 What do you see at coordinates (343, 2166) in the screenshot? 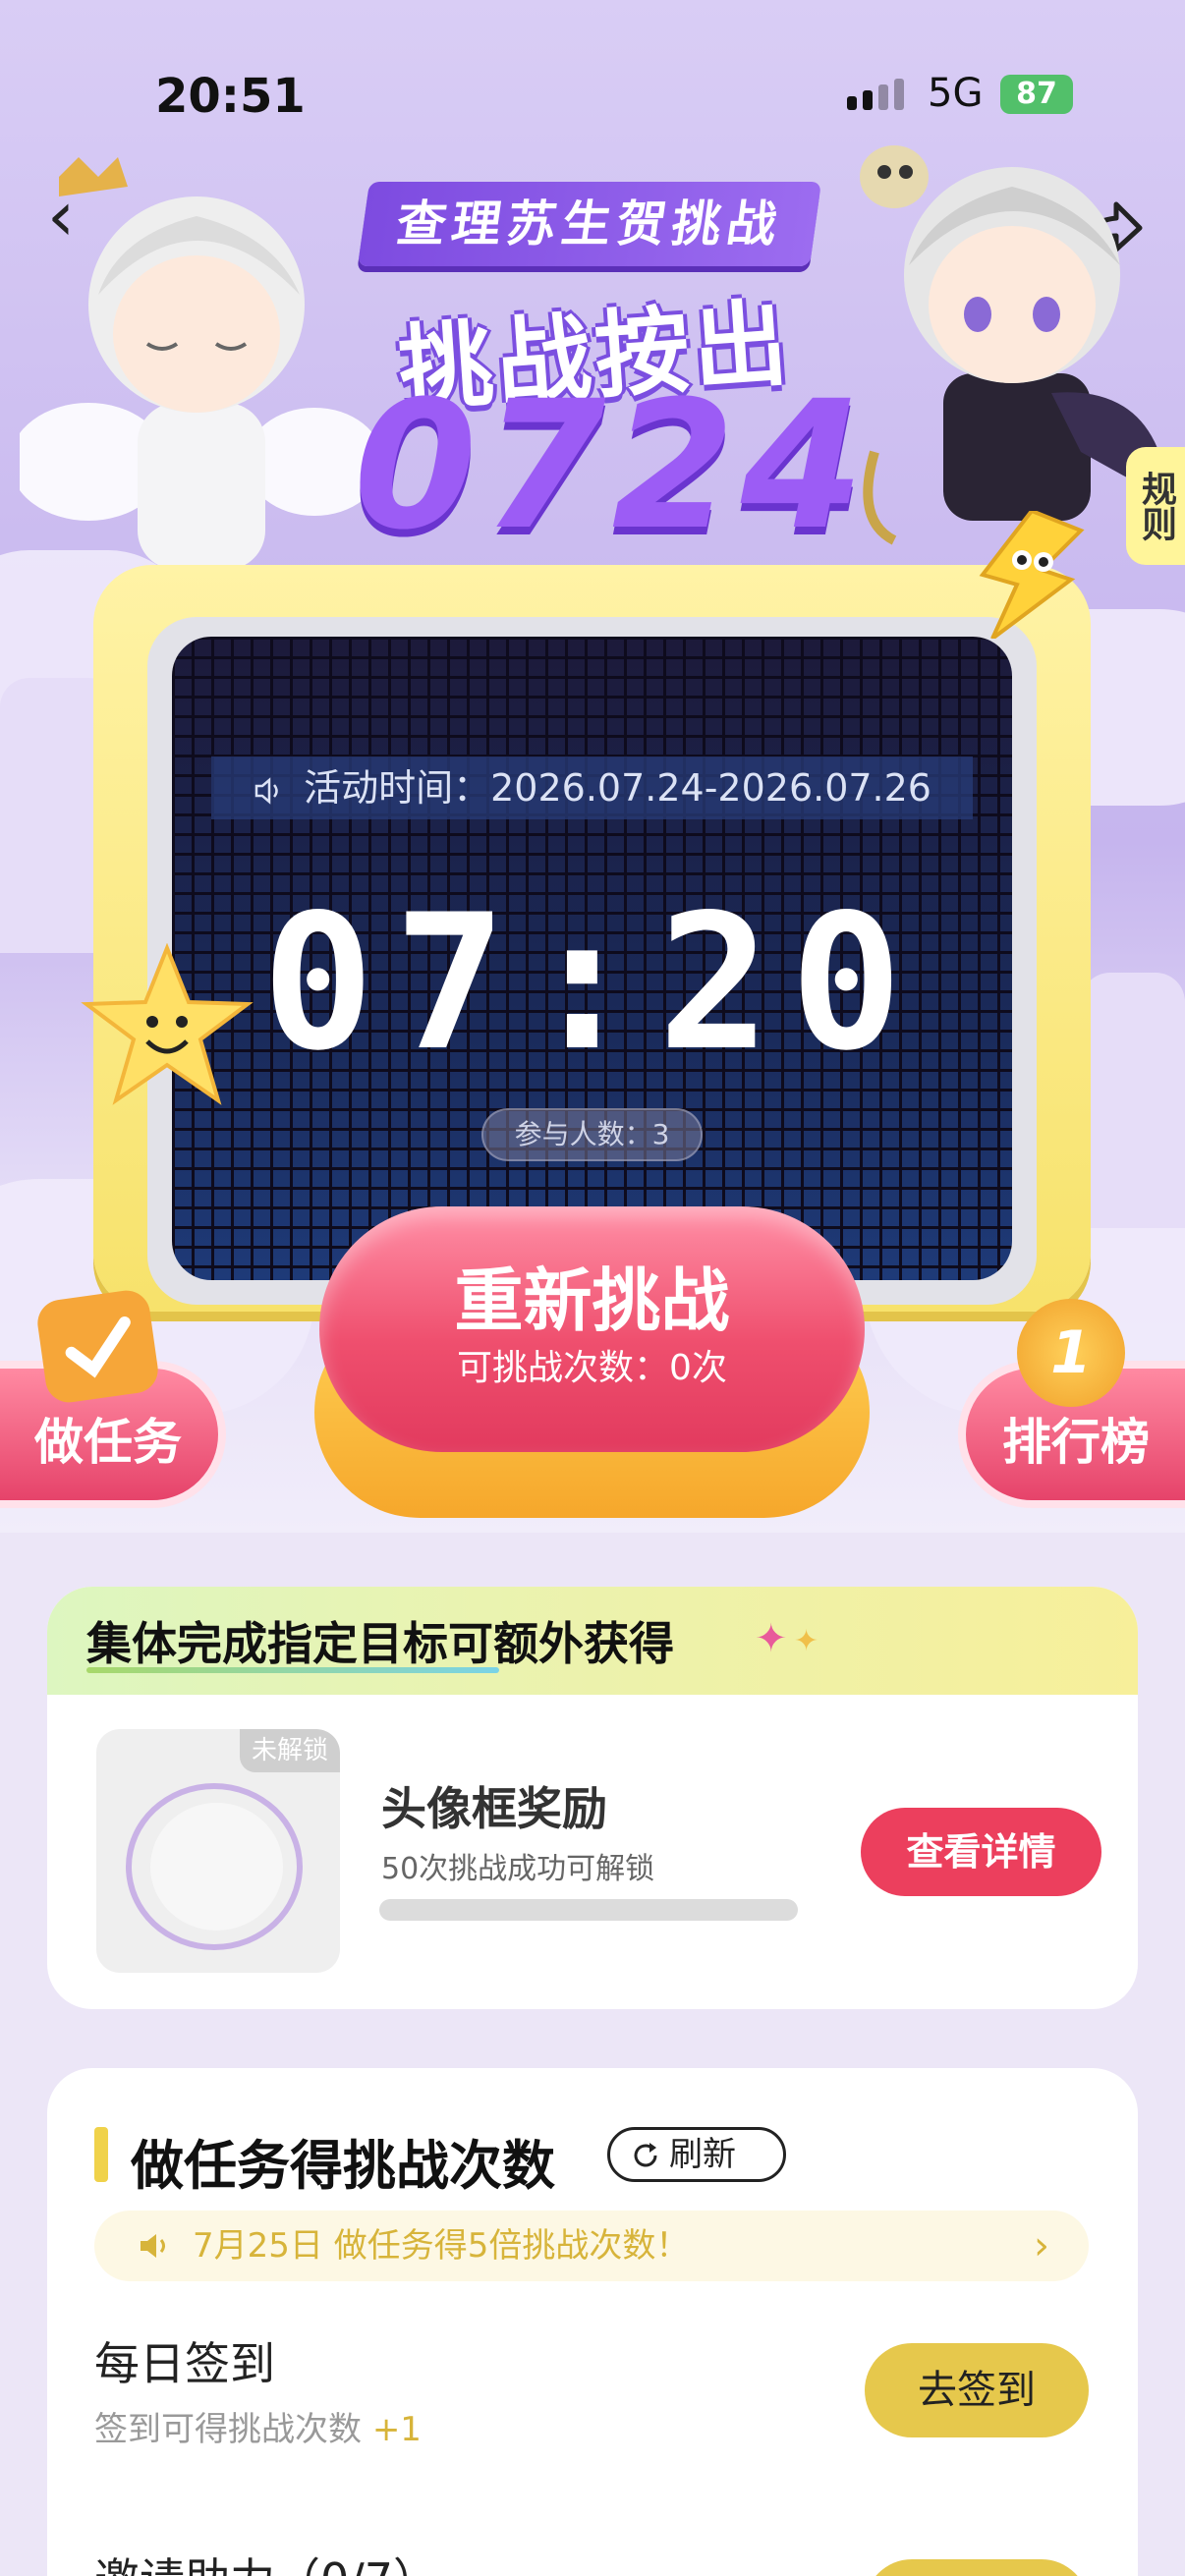
I see `task-section-title: 做任务得挑战次数` at bounding box center [343, 2166].